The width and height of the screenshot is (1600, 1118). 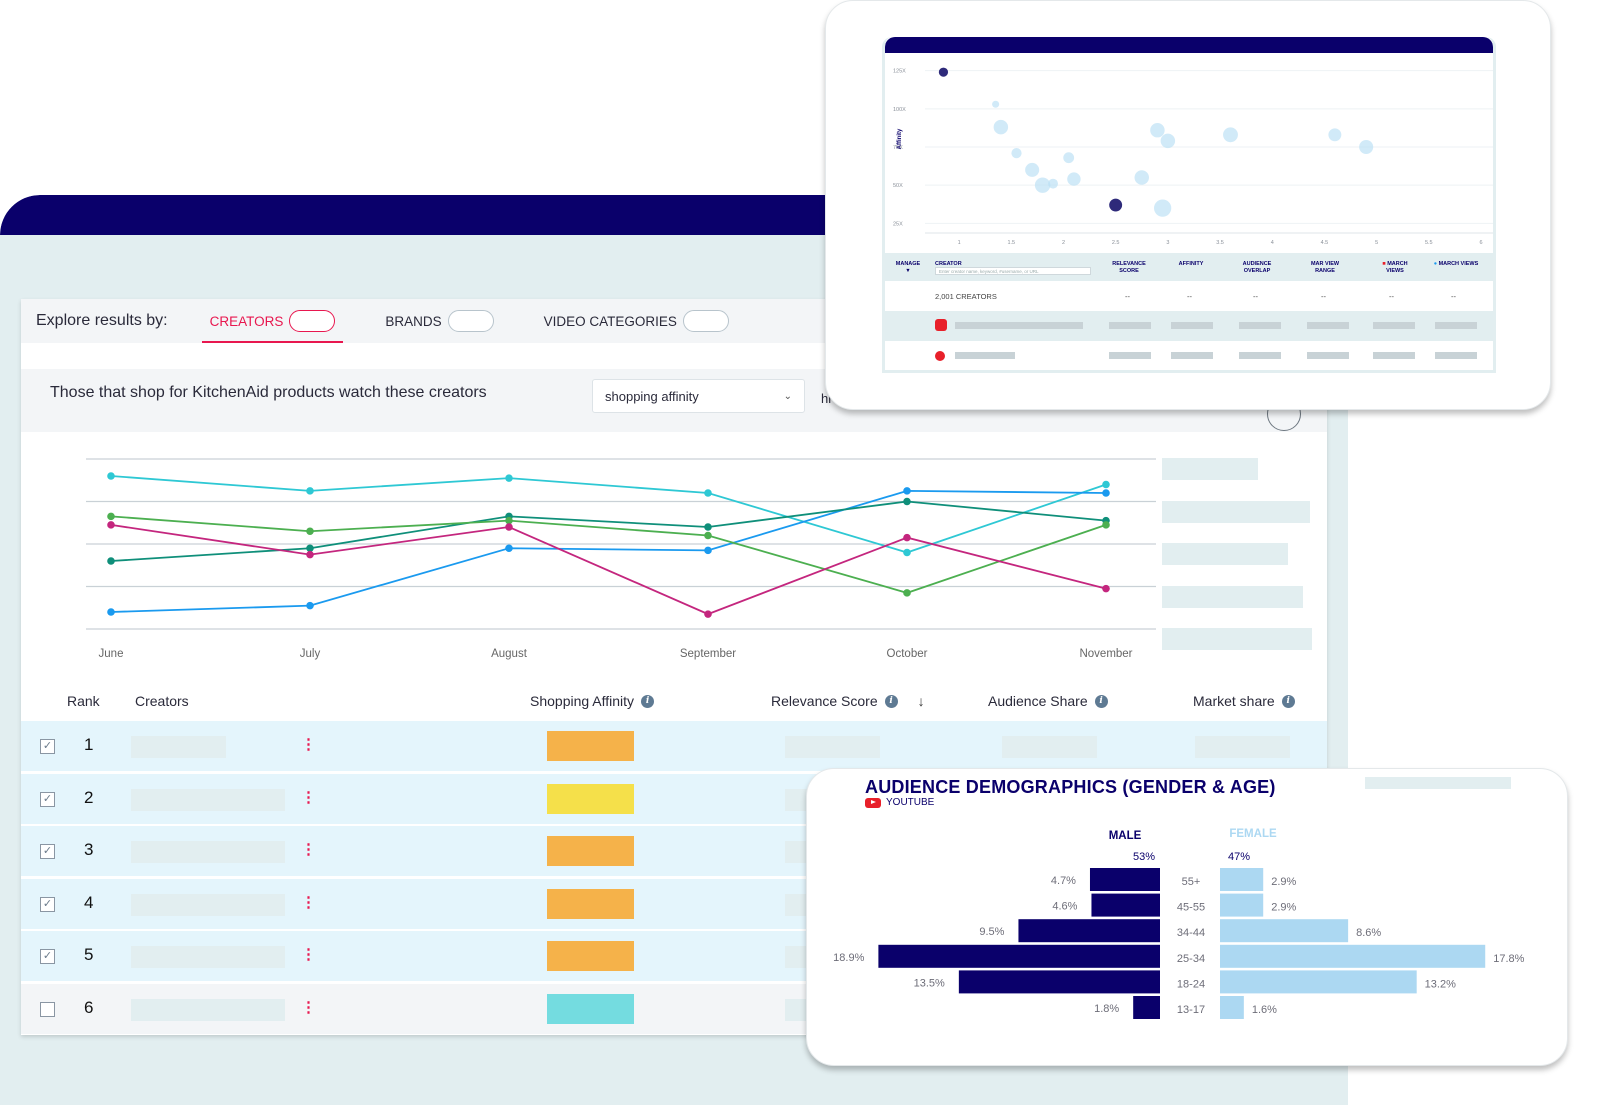 What do you see at coordinates (608, 554) in the screenshot?
I see `series-line-green` at bounding box center [608, 554].